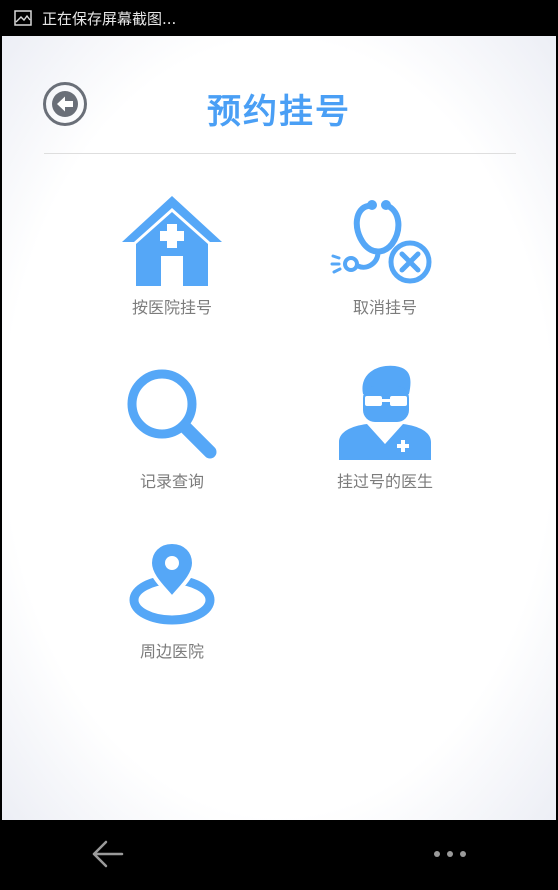 Image resolution: width=558 pixels, height=890 pixels. I want to click on menu-item-cancel-registration: 取消挂号, so click(385, 256).